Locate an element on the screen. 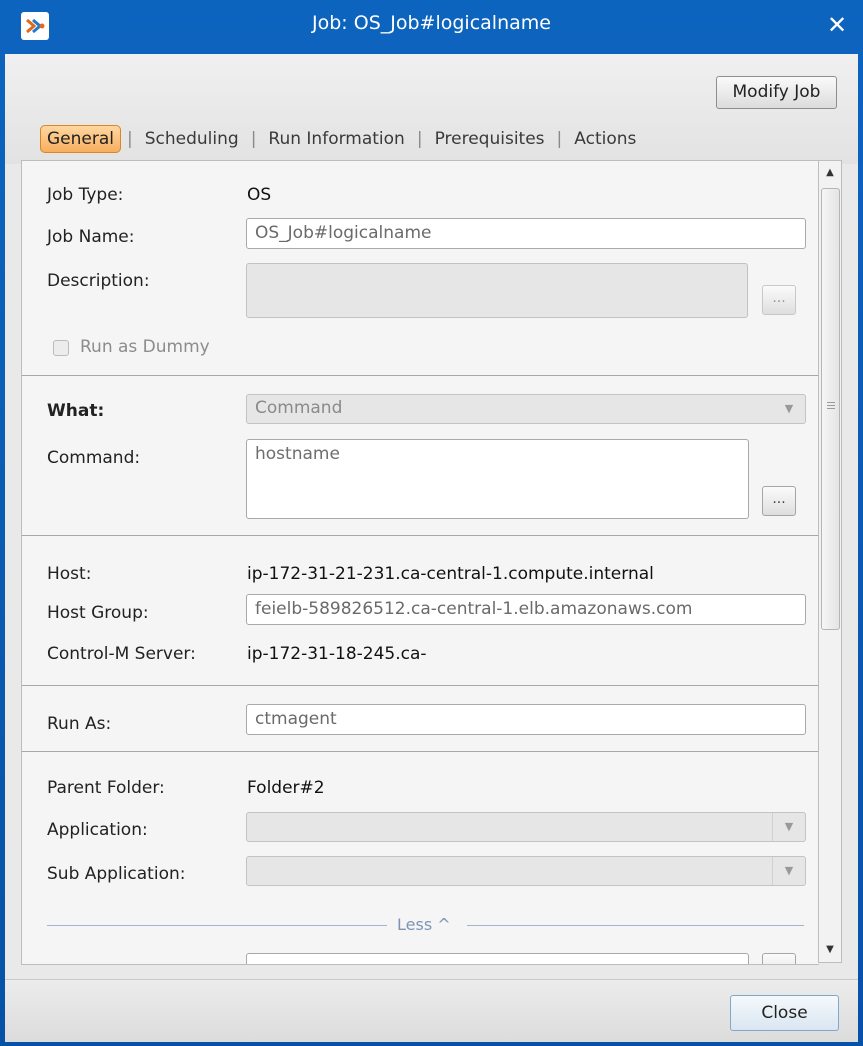  control-m-server-value: ip-172-31-18-245.ca- is located at coordinates (337, 654).